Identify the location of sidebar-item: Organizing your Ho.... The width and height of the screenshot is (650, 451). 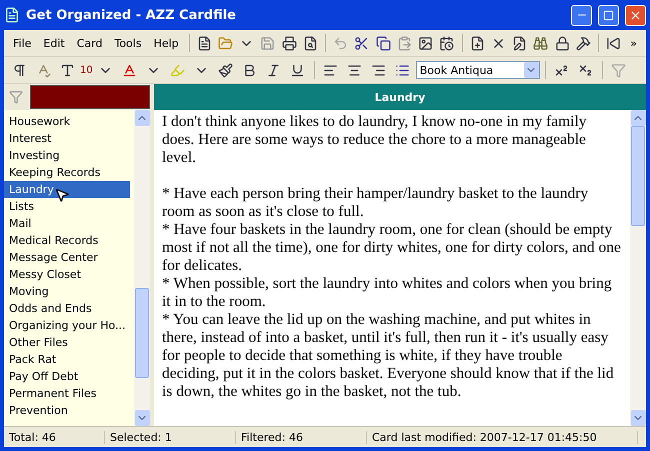
(67, 325).